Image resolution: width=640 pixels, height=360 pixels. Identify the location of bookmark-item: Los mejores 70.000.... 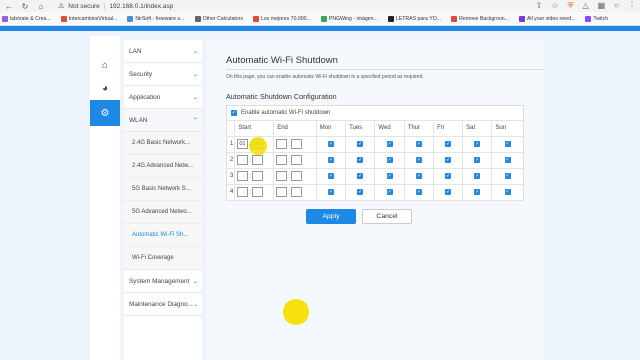
(281, 18).